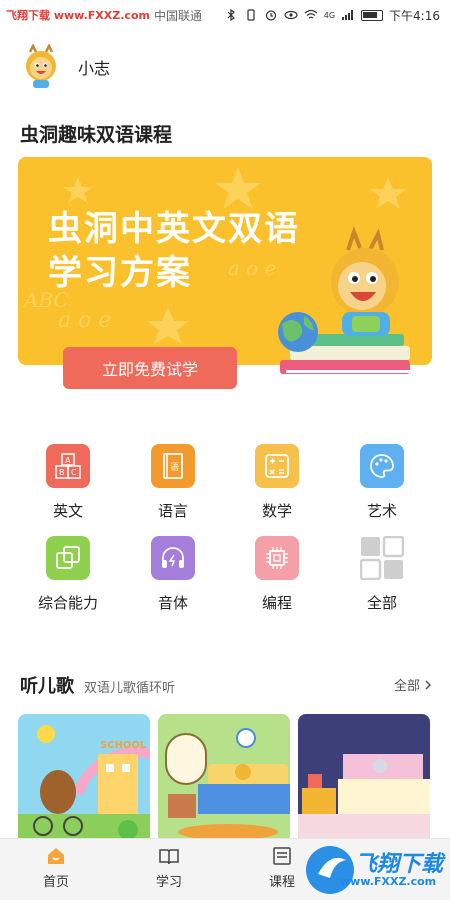 The height and width of the screenshot is (900, 450). I want to click on category-label: 语言, so click(172, 511).